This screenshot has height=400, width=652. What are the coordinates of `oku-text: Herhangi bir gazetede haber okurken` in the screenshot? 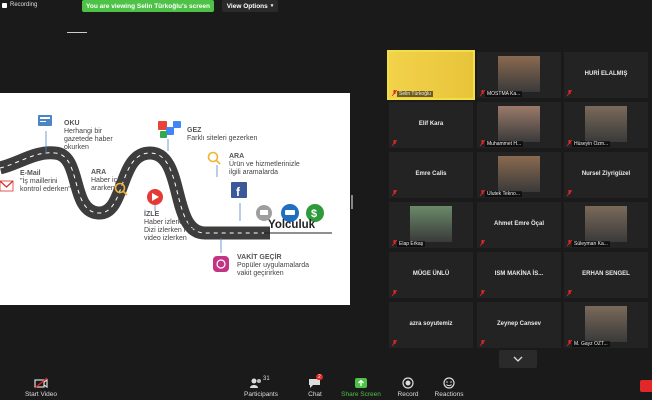 It's located at (88, 139).